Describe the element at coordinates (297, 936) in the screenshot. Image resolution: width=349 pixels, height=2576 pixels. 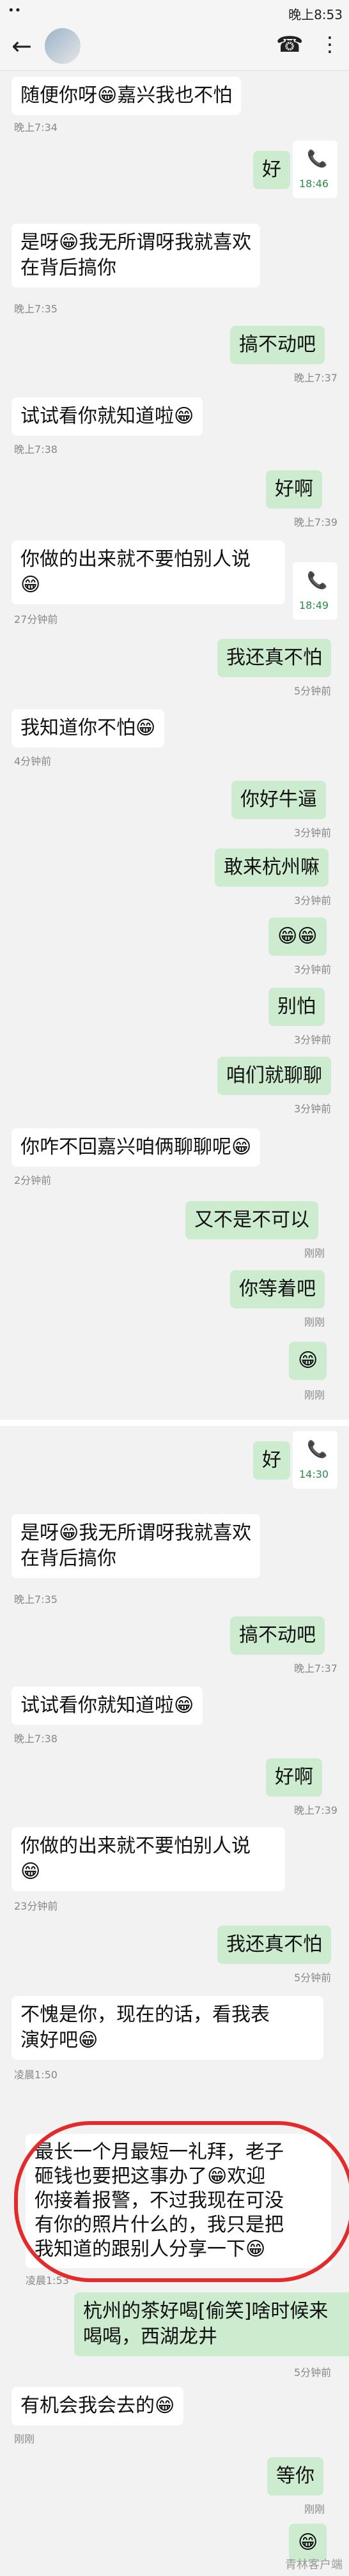
I see `outgoing-message: 😁😁` at that location.